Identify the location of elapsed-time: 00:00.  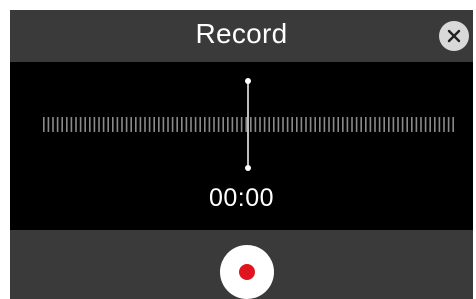
(241, 198).